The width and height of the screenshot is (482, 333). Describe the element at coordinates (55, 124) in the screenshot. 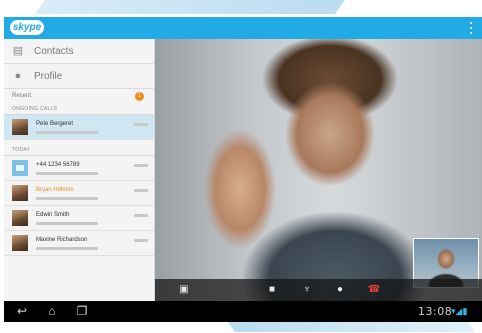

I see `contact-name: Pete Bergeret` at that location.